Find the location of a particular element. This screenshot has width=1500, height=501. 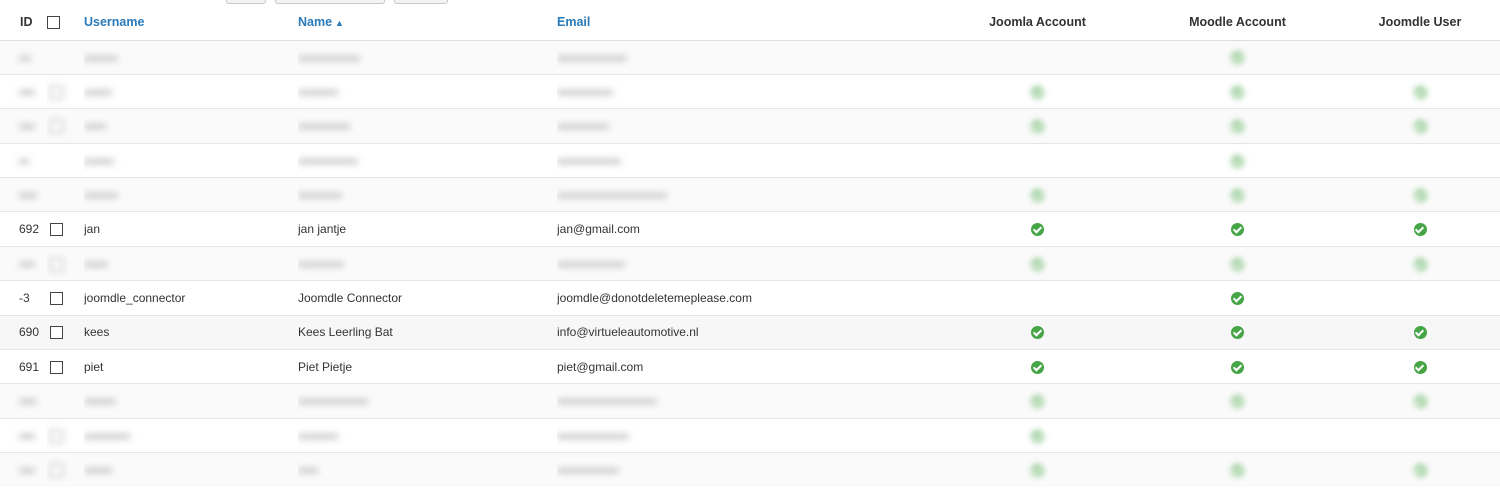

select-all-checkbox is located at coordinates (53, 22).